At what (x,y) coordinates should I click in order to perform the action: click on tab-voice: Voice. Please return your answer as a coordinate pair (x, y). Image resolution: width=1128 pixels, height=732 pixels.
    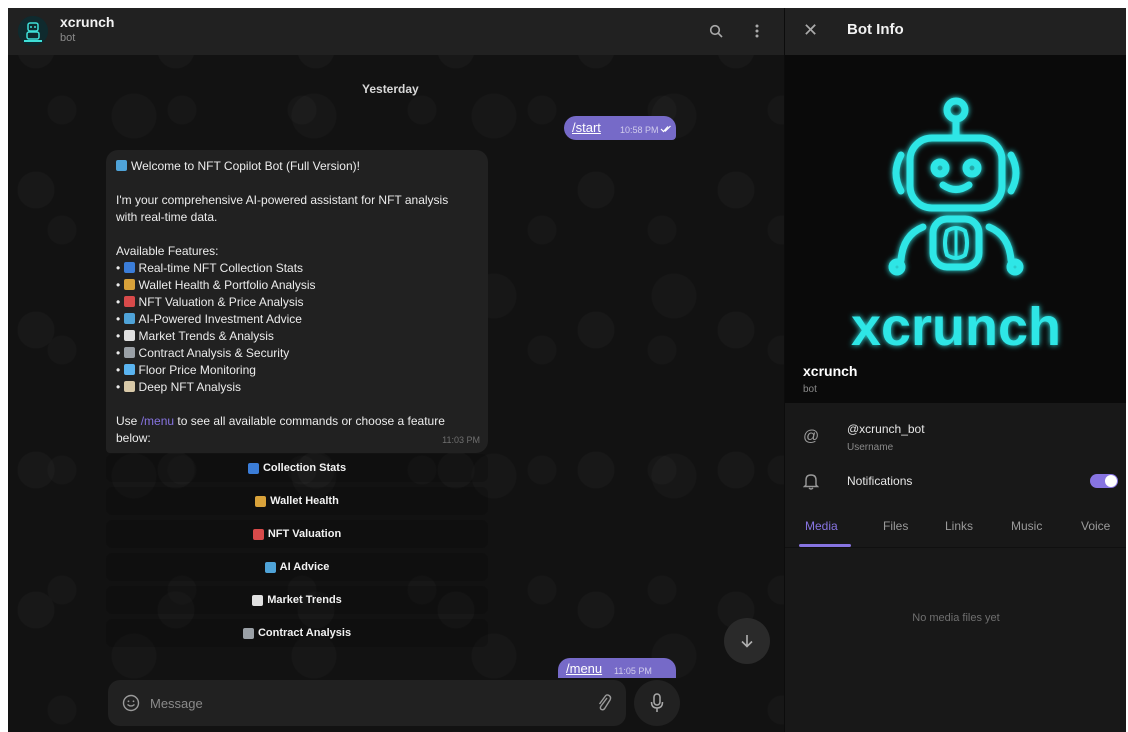
    Looking at the image, I should click on (1095, 526).